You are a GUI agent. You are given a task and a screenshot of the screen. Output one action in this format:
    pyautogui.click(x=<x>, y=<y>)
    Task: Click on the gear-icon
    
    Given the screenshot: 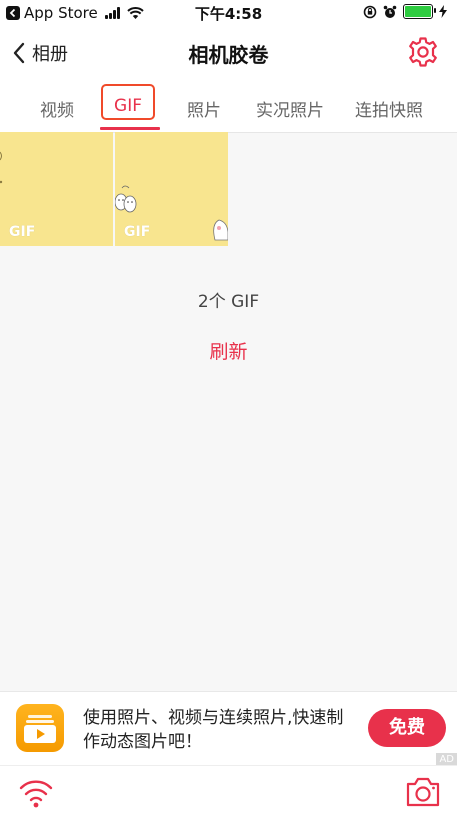 What is the action you would take?
    pyautogui.click(x=423, y=52)
    